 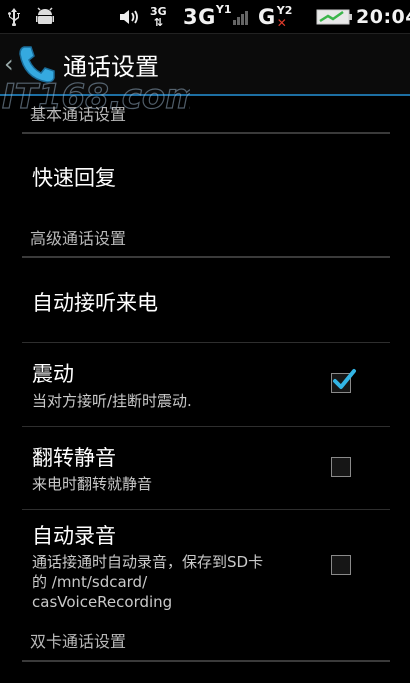 What do you see at coordinates (205, 384) in the screenshot?
I see `pref-vibrate: 震动 当对方接听/挂断时震动.` at bounding box center [205, 384].